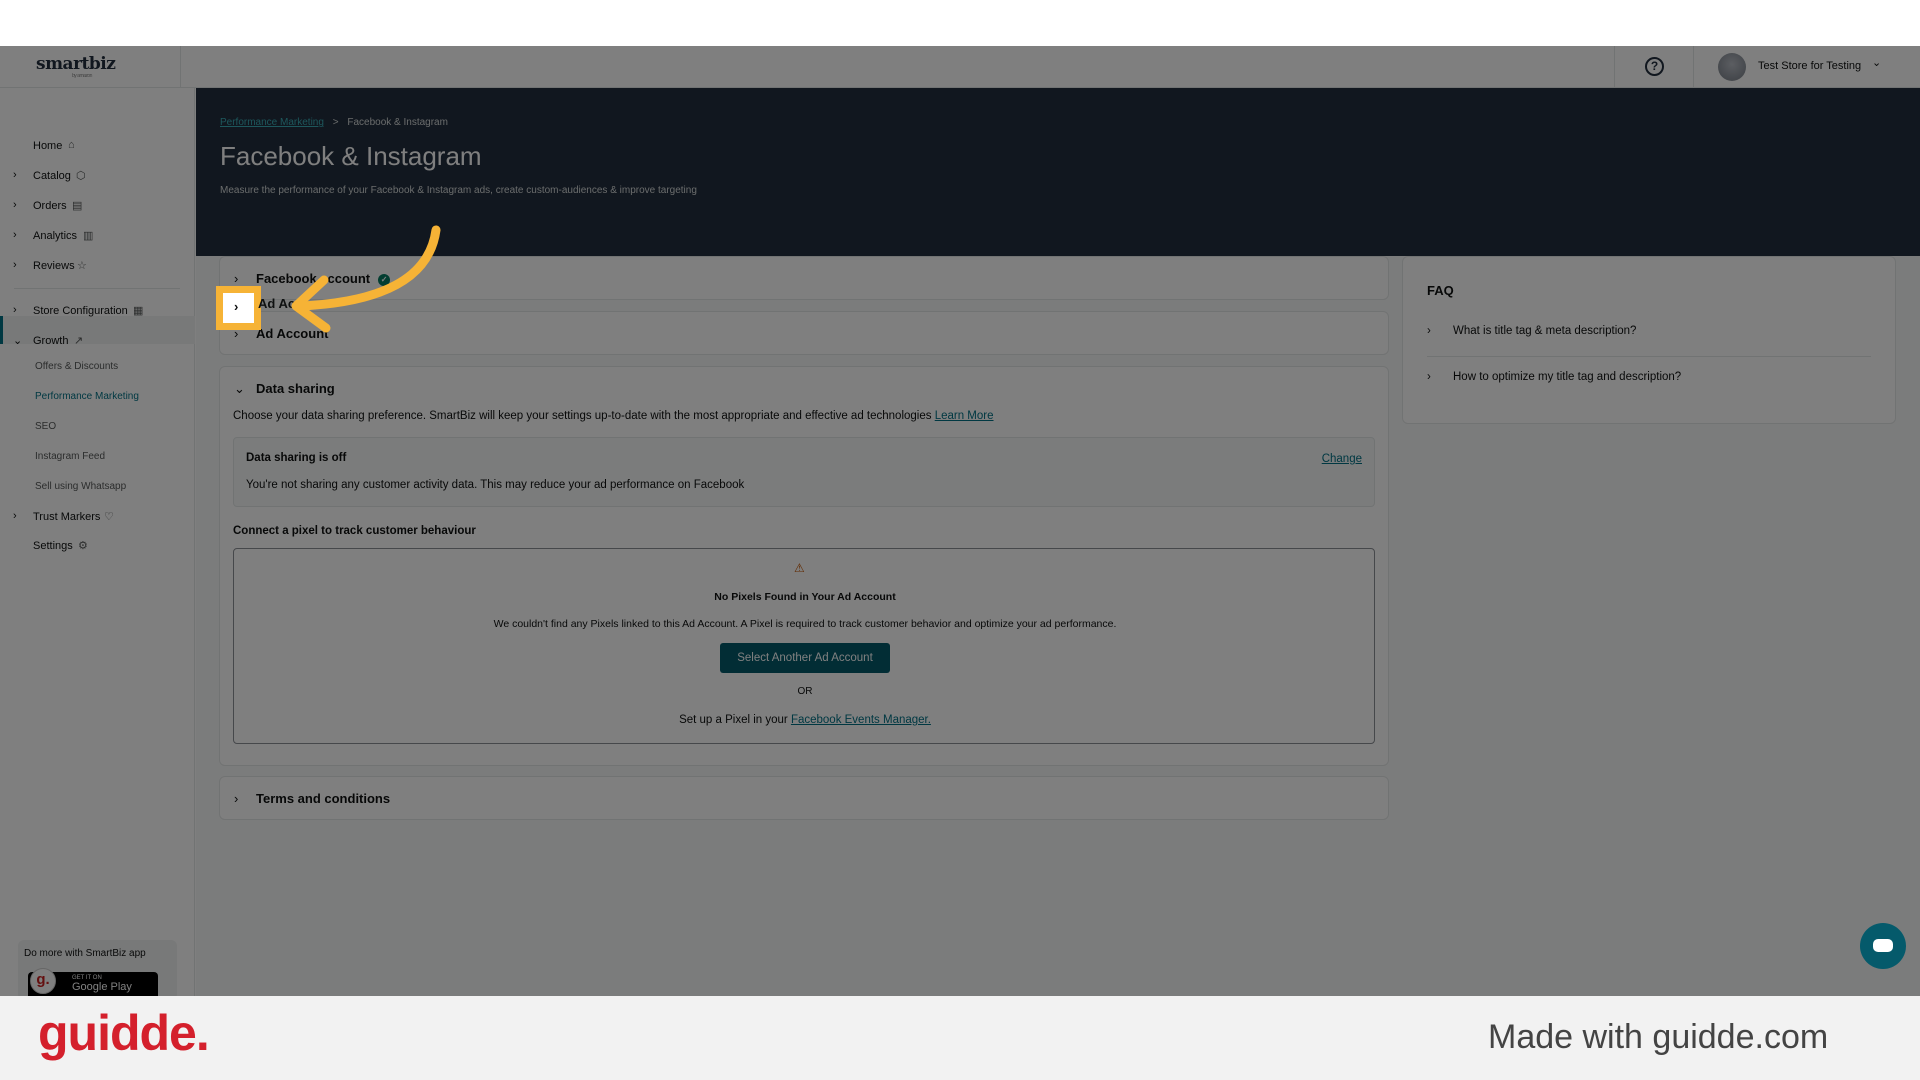  I want to click on guidde-footer: guidde. Made with guidde.com, so click(960, 1038).